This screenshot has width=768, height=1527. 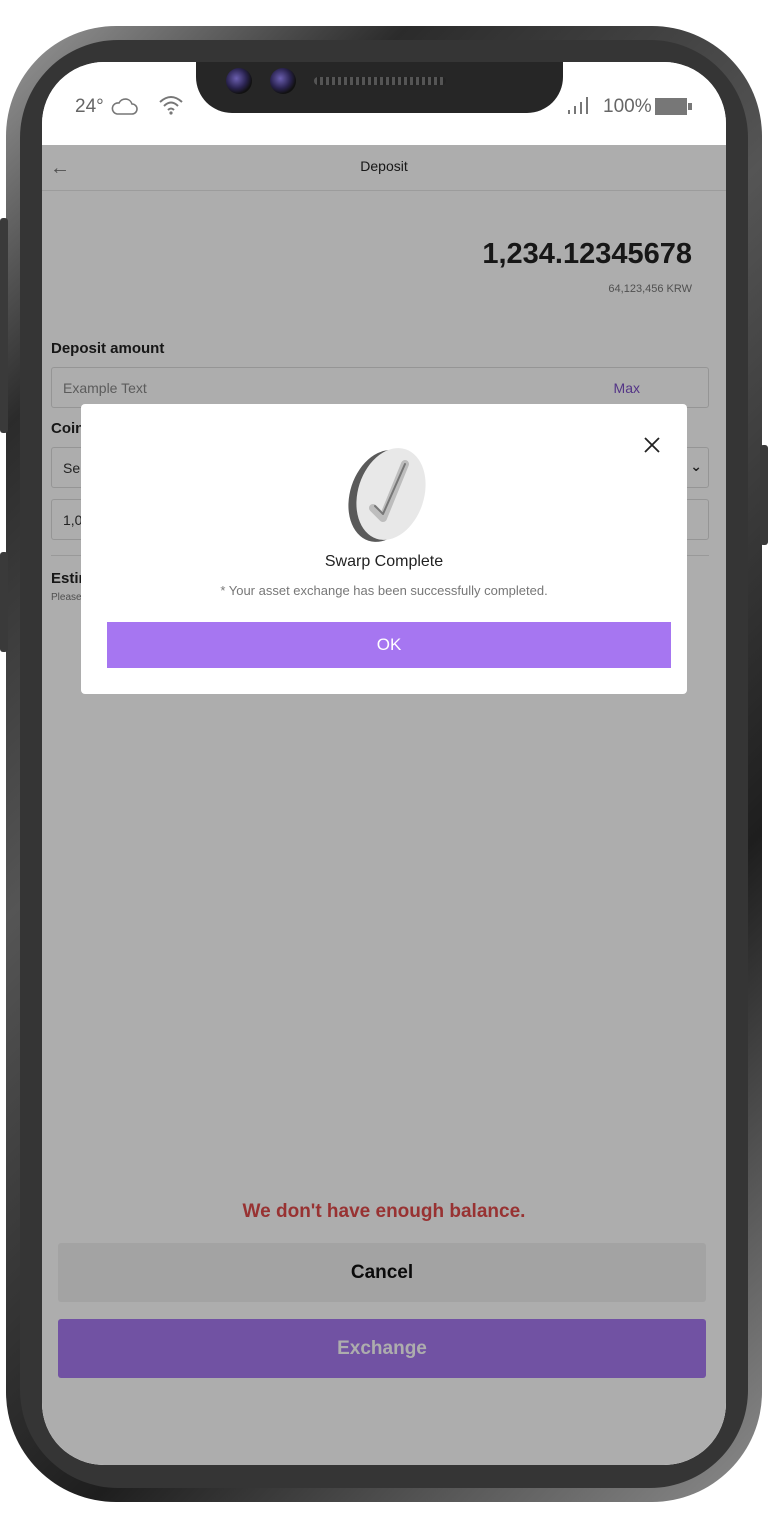 I want to click on battery-icon, so click(x=673, y=106).